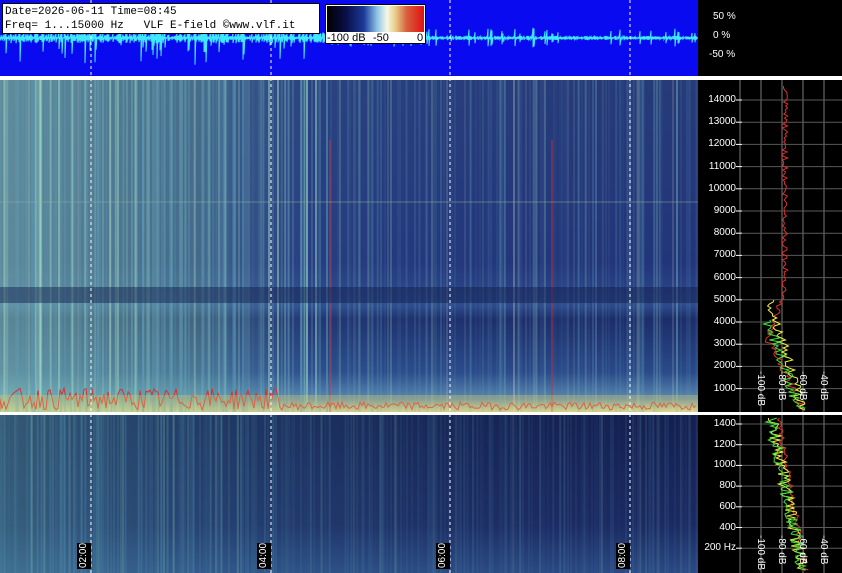  Describe the element at coordinates (724, 321) in the screenshot. I see `freq-label: 4000` at that location.